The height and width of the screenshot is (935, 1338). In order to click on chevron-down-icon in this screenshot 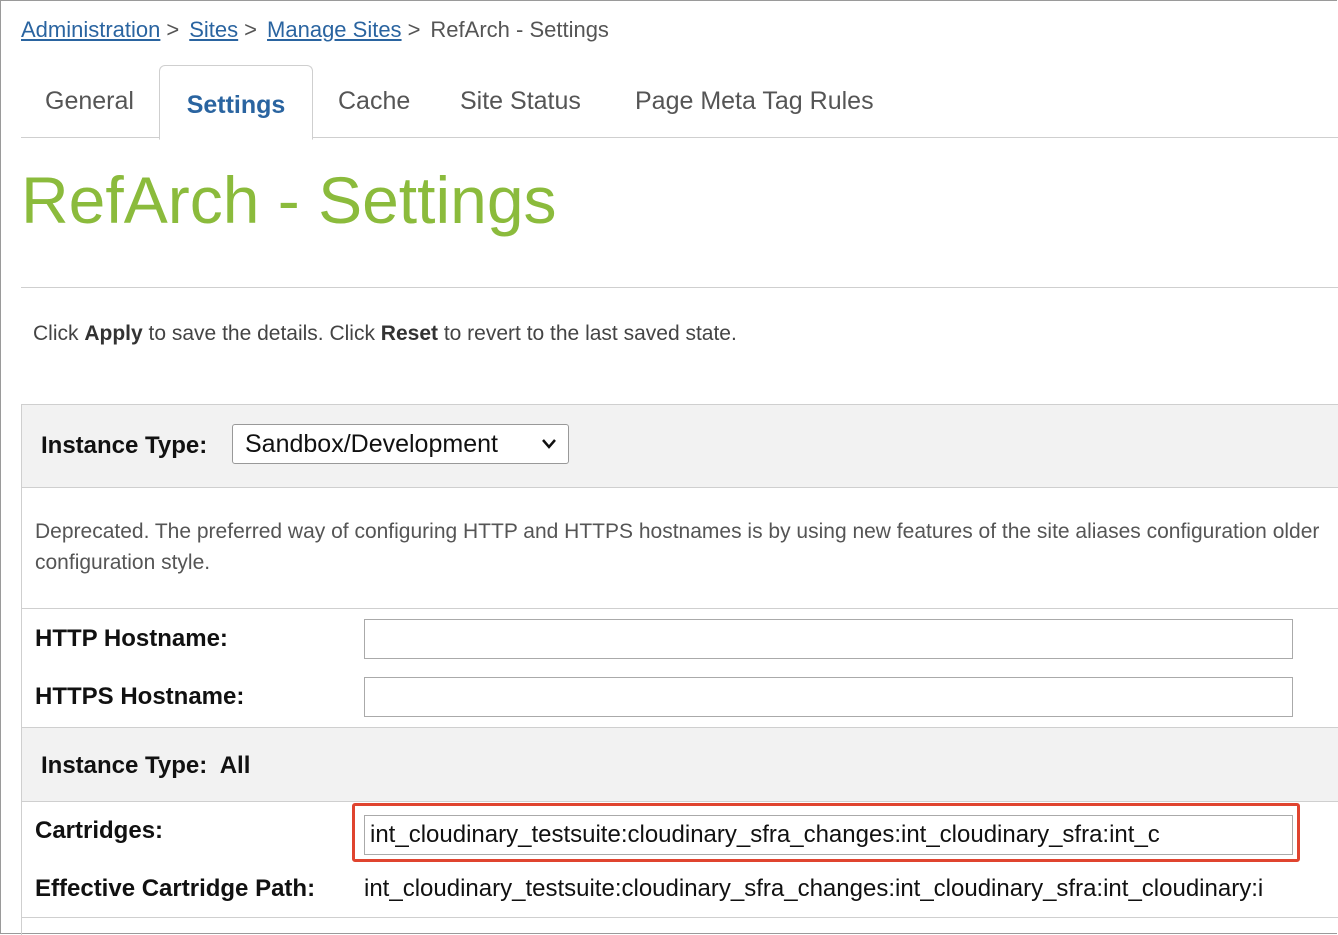, I will do `click(549, 450)`.